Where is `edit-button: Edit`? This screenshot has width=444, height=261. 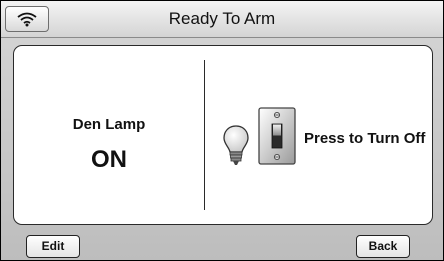 edit-button: Edit is located at coordinates (53, 246).